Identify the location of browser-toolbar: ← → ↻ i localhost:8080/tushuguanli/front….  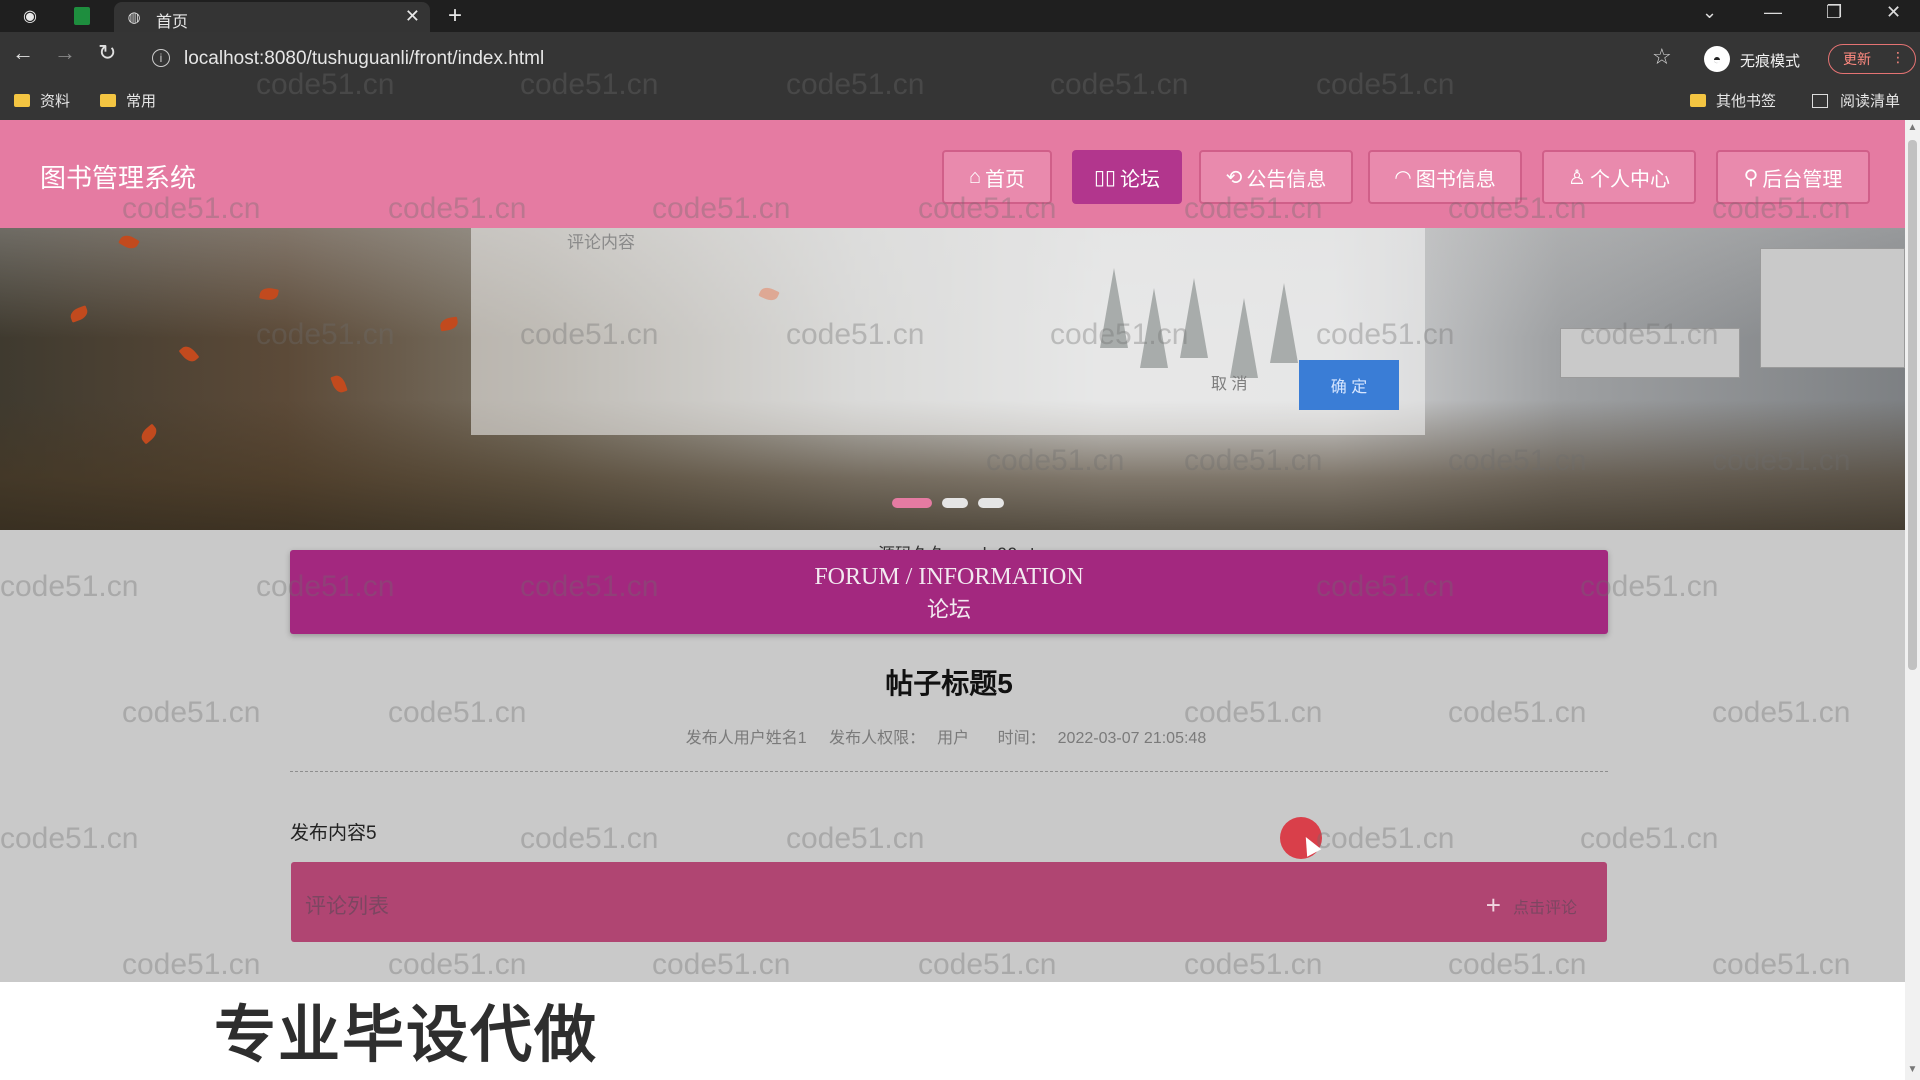
(960, 76).